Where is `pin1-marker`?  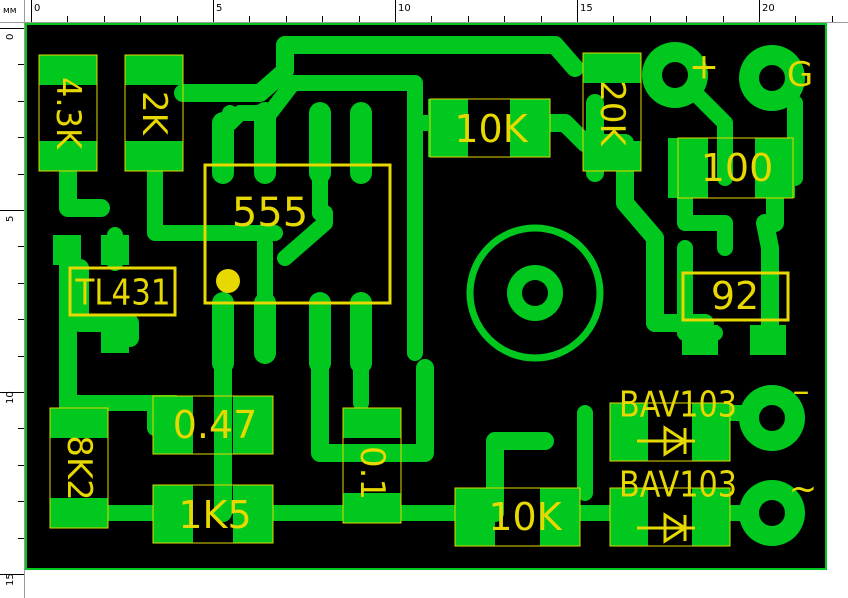 pin1-marker is located at coordinates (228, 281).